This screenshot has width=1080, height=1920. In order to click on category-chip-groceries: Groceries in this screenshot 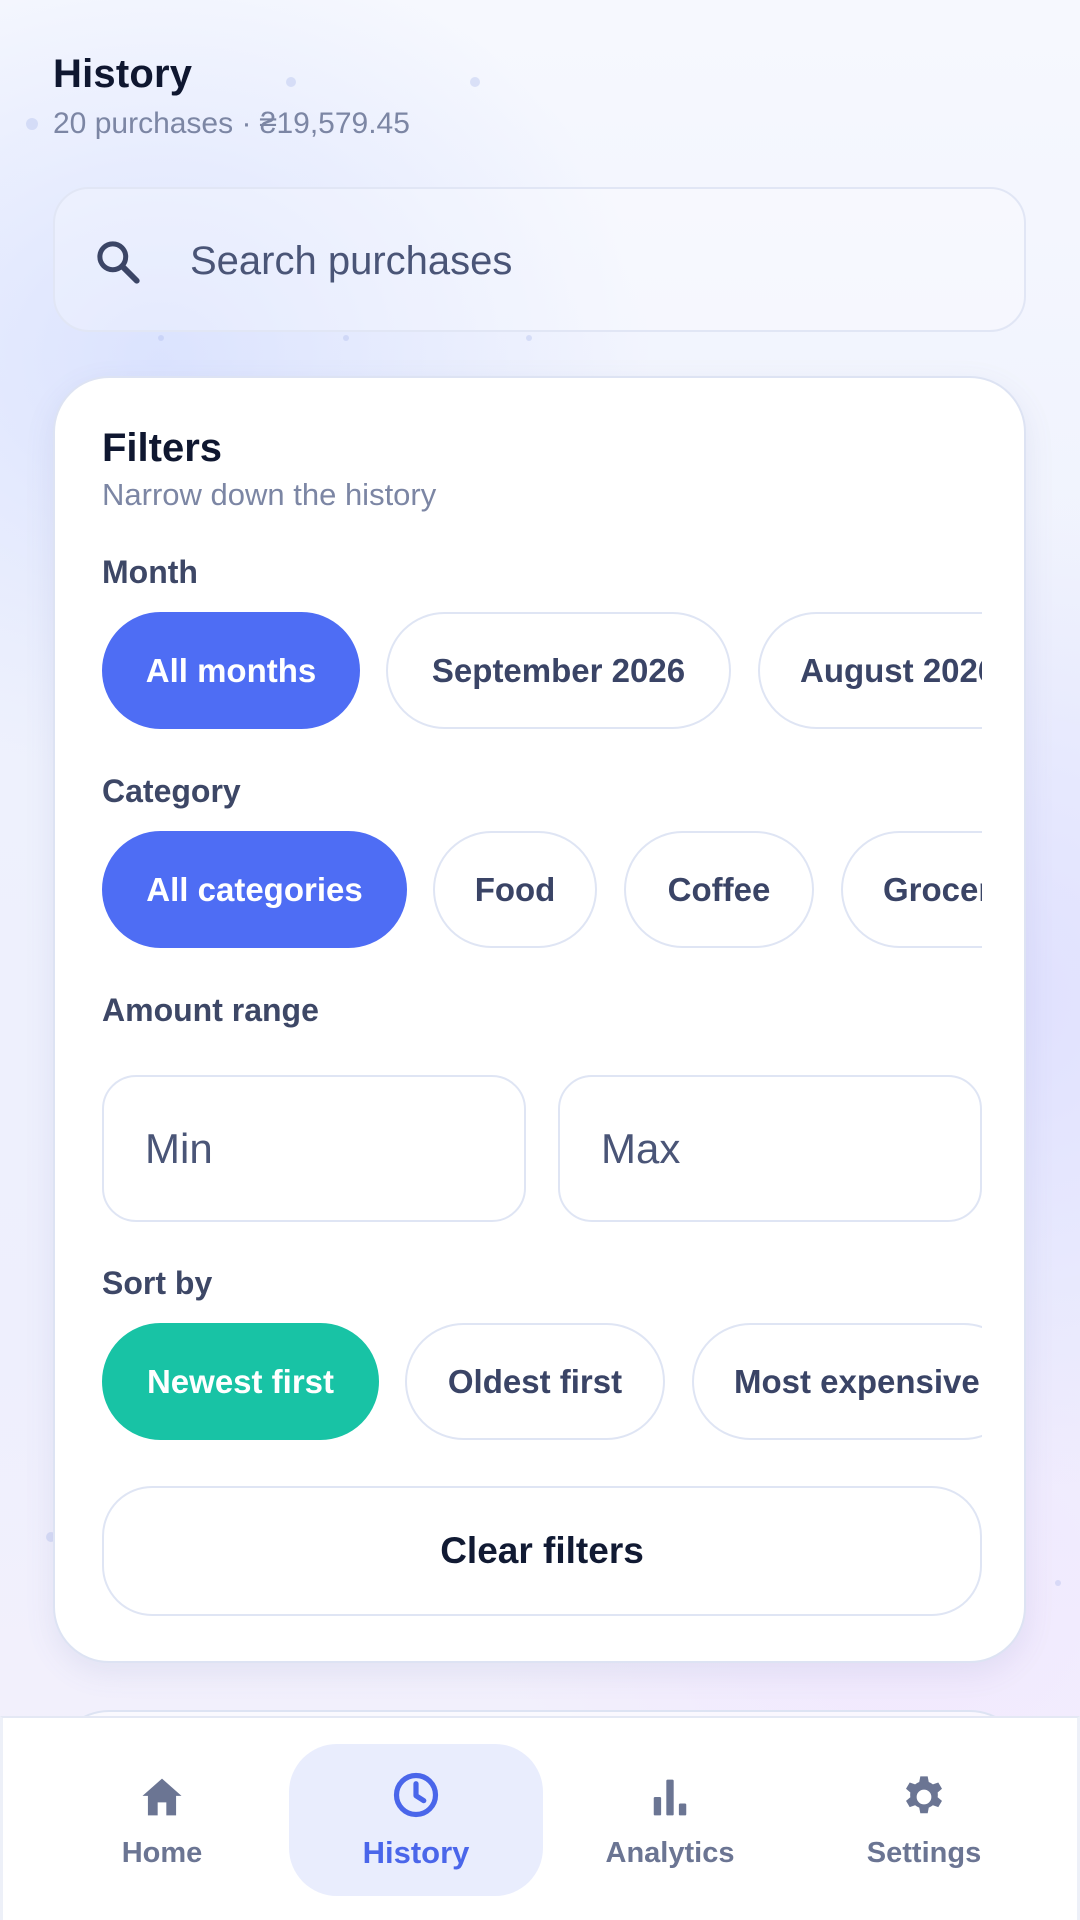, I will do `click(911, 889)`.